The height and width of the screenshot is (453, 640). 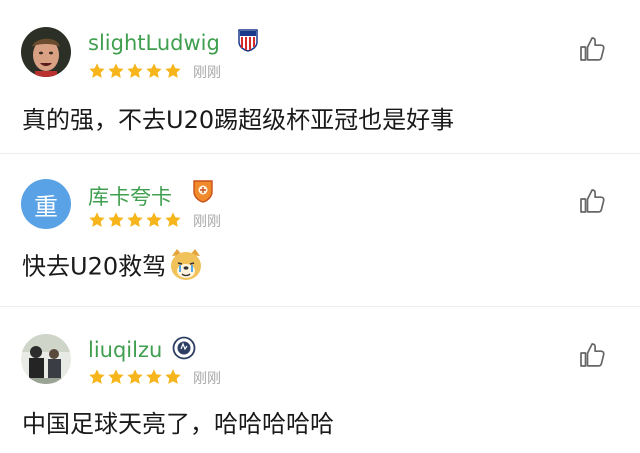 What do you see at coordinates (203, 191) in the screenshot?
I see `orange-club-crest-icon` at bounding box center [203, 191].